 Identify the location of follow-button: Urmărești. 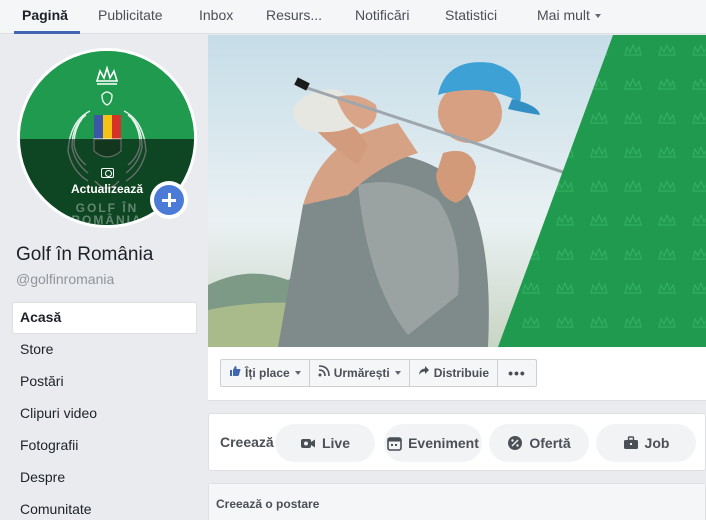
(360, 373).